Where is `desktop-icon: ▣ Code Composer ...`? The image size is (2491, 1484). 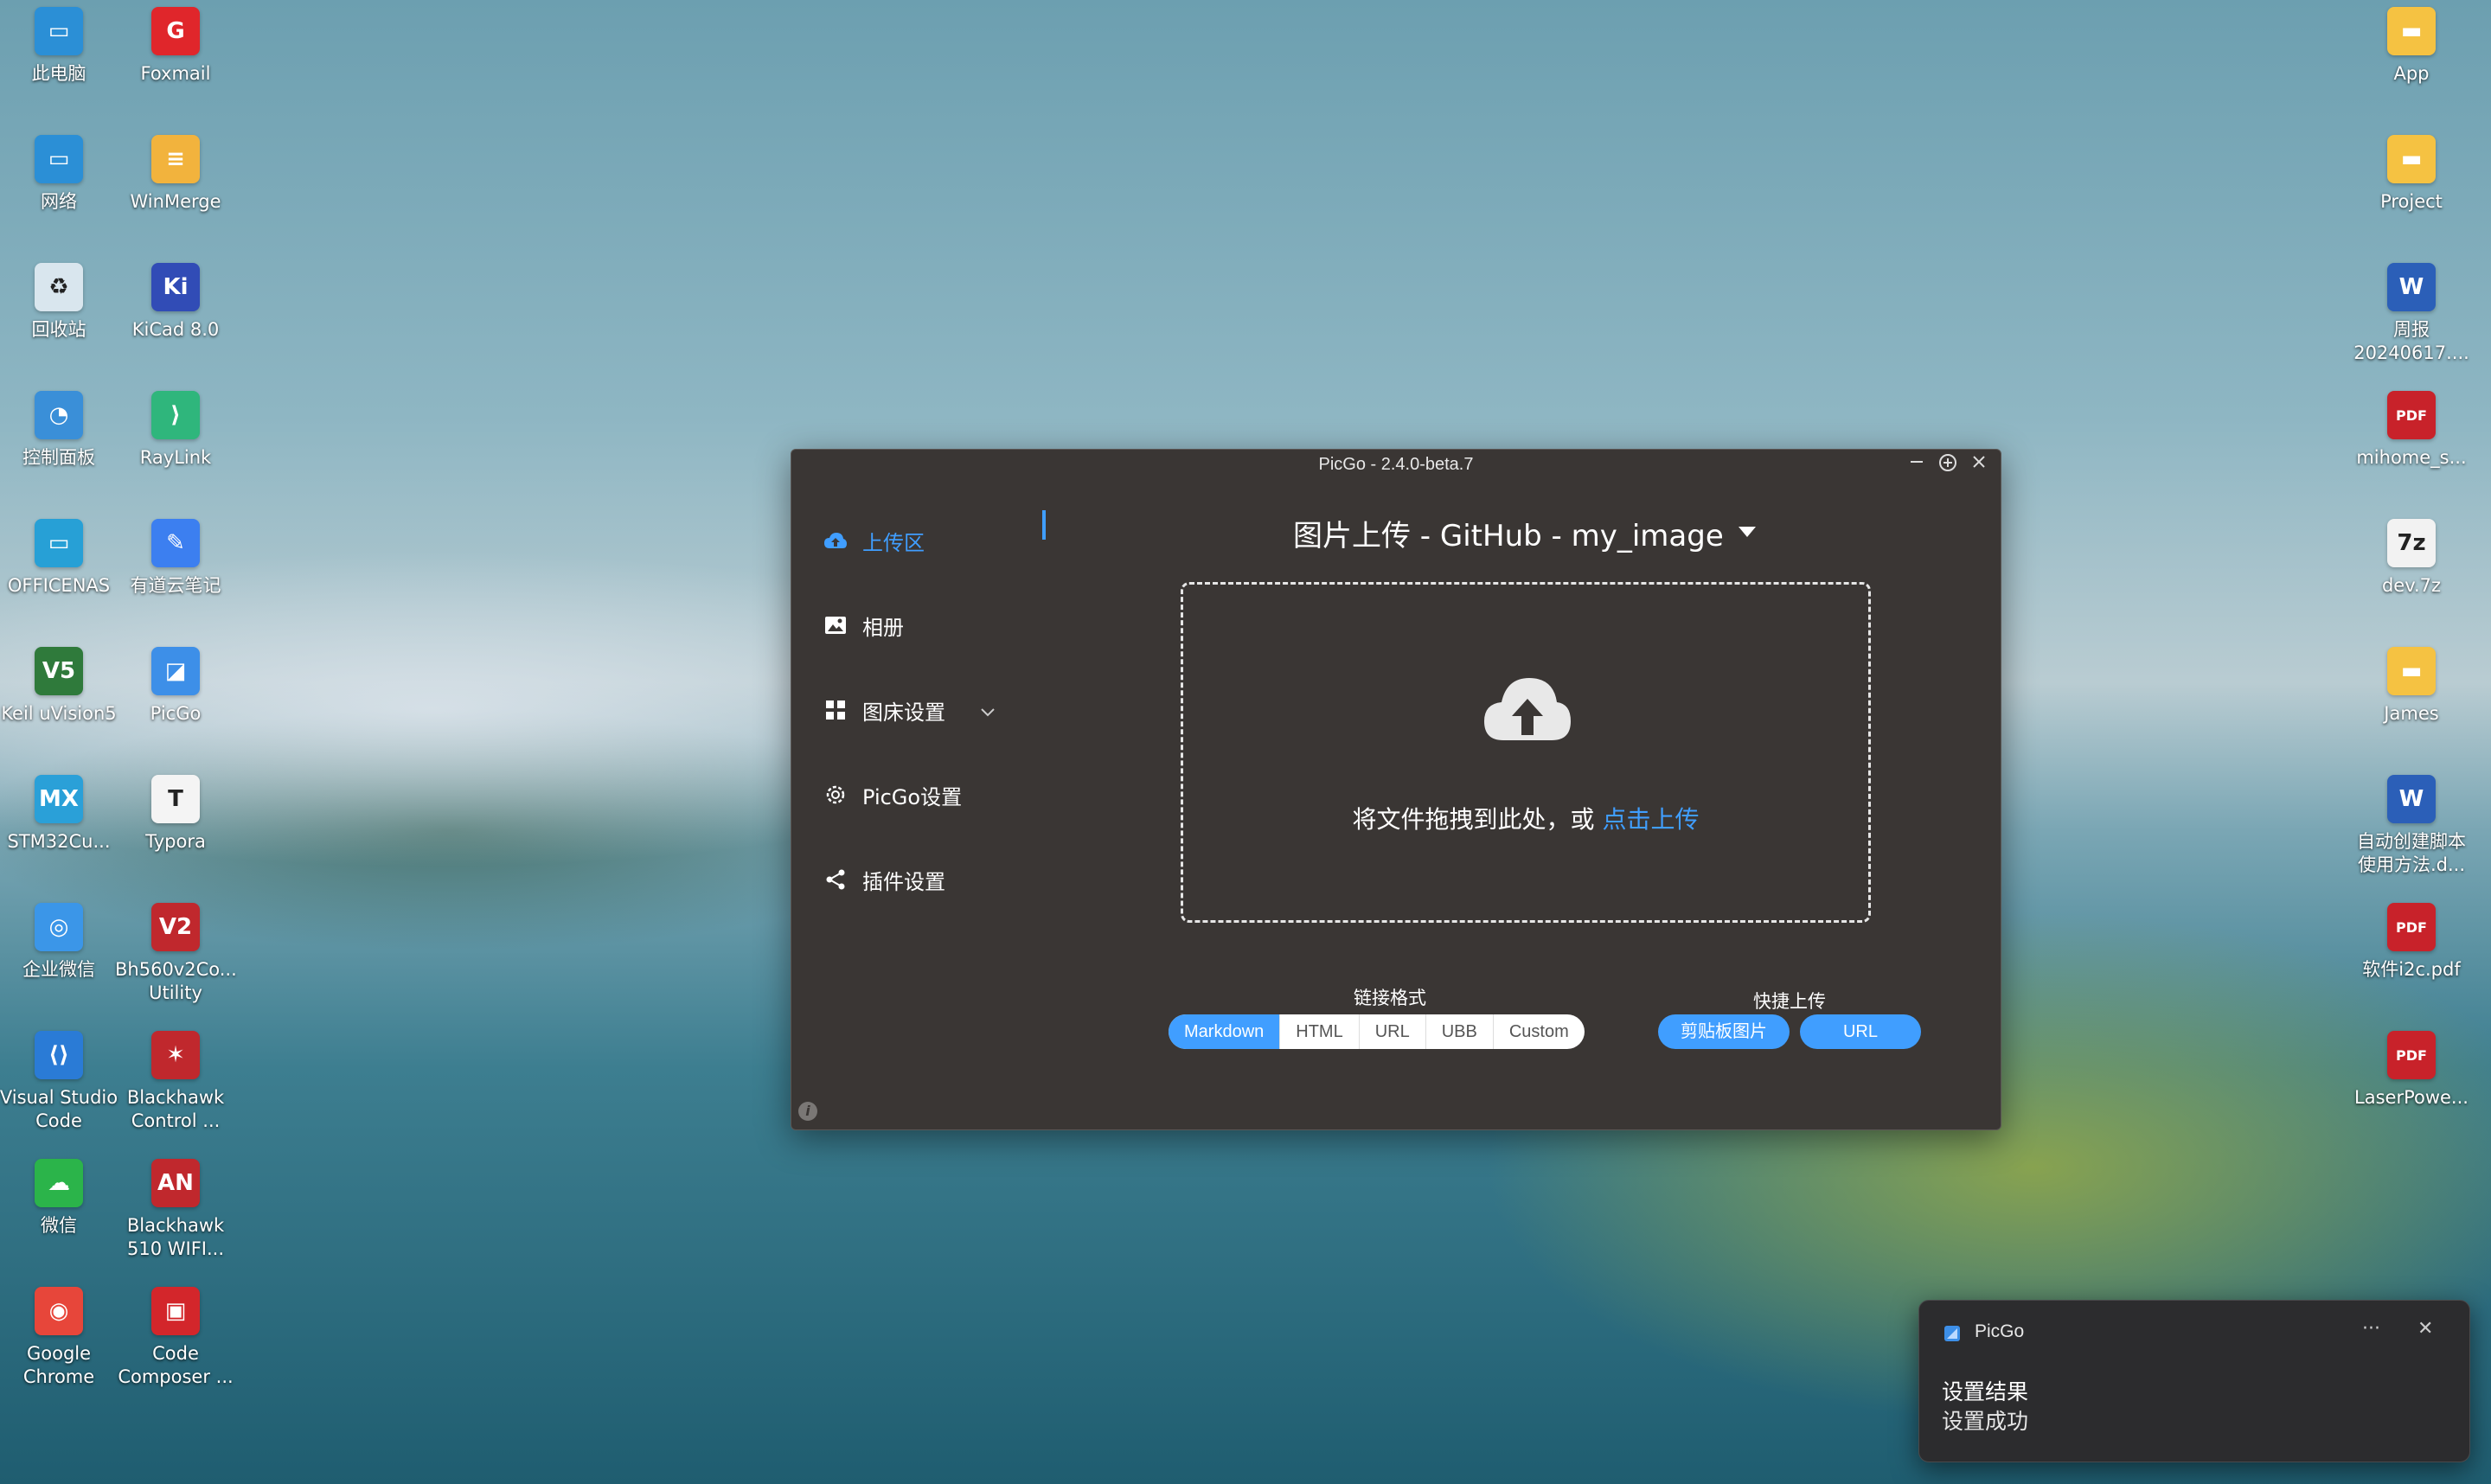 desktop-icon: ▣ Code Composer ... is located at coordinates (175, 1338).